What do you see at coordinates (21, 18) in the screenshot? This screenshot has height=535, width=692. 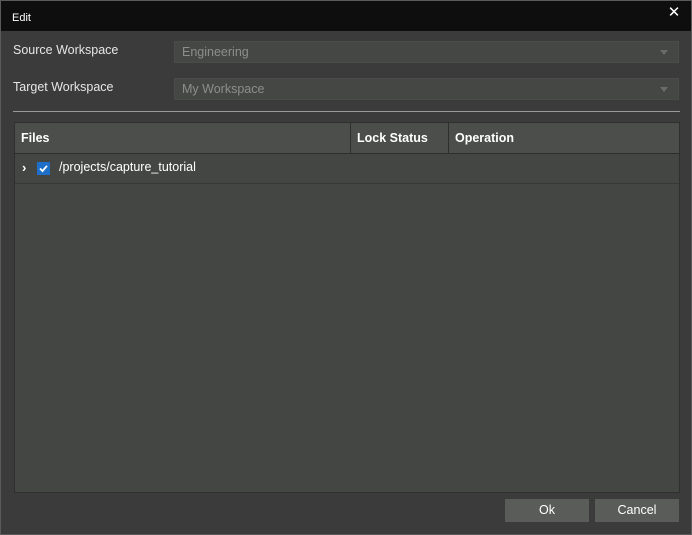 I see `dialog-title: Edit` at bounding box center [21, 18].